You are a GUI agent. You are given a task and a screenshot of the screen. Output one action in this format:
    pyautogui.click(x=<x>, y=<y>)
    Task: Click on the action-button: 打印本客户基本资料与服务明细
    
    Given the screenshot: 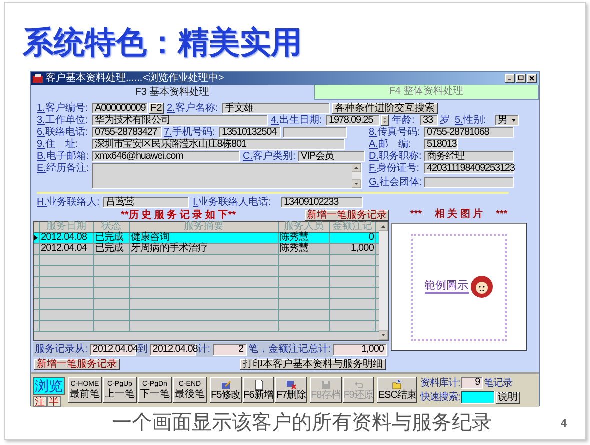 What is the action you would take?
    pyautogui.click(x=313, y=364)
    